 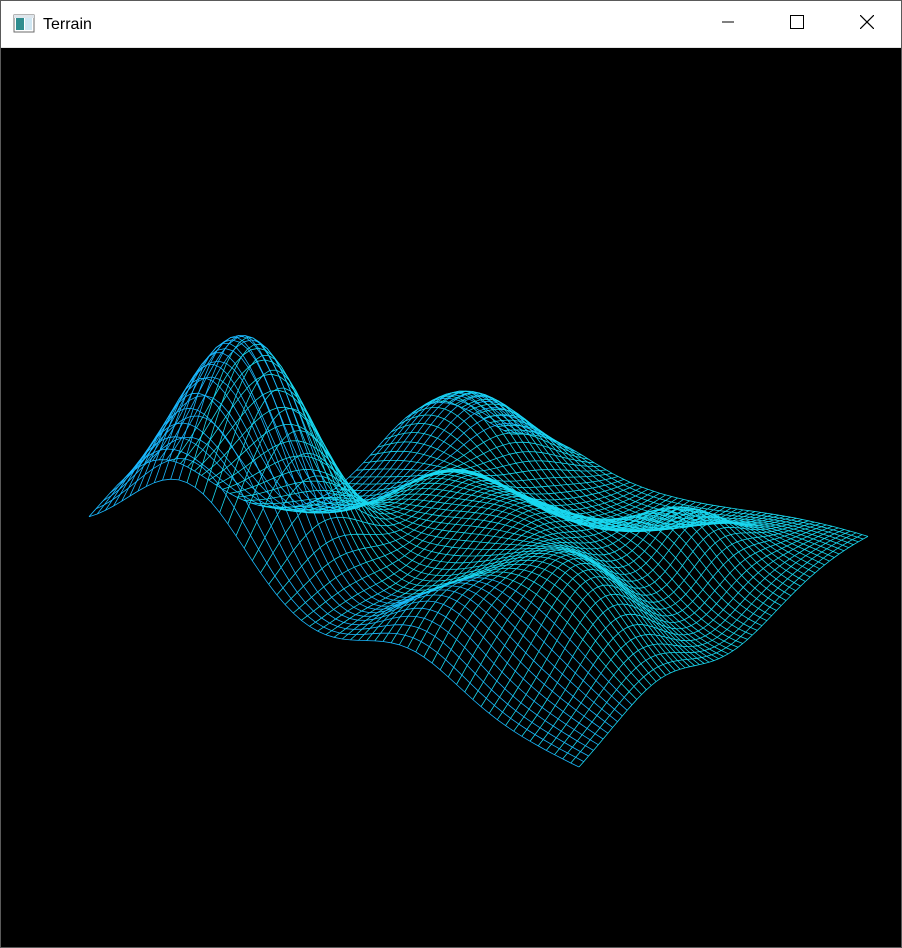 I want to click on minimize-icon, so click(x=727, y=24).